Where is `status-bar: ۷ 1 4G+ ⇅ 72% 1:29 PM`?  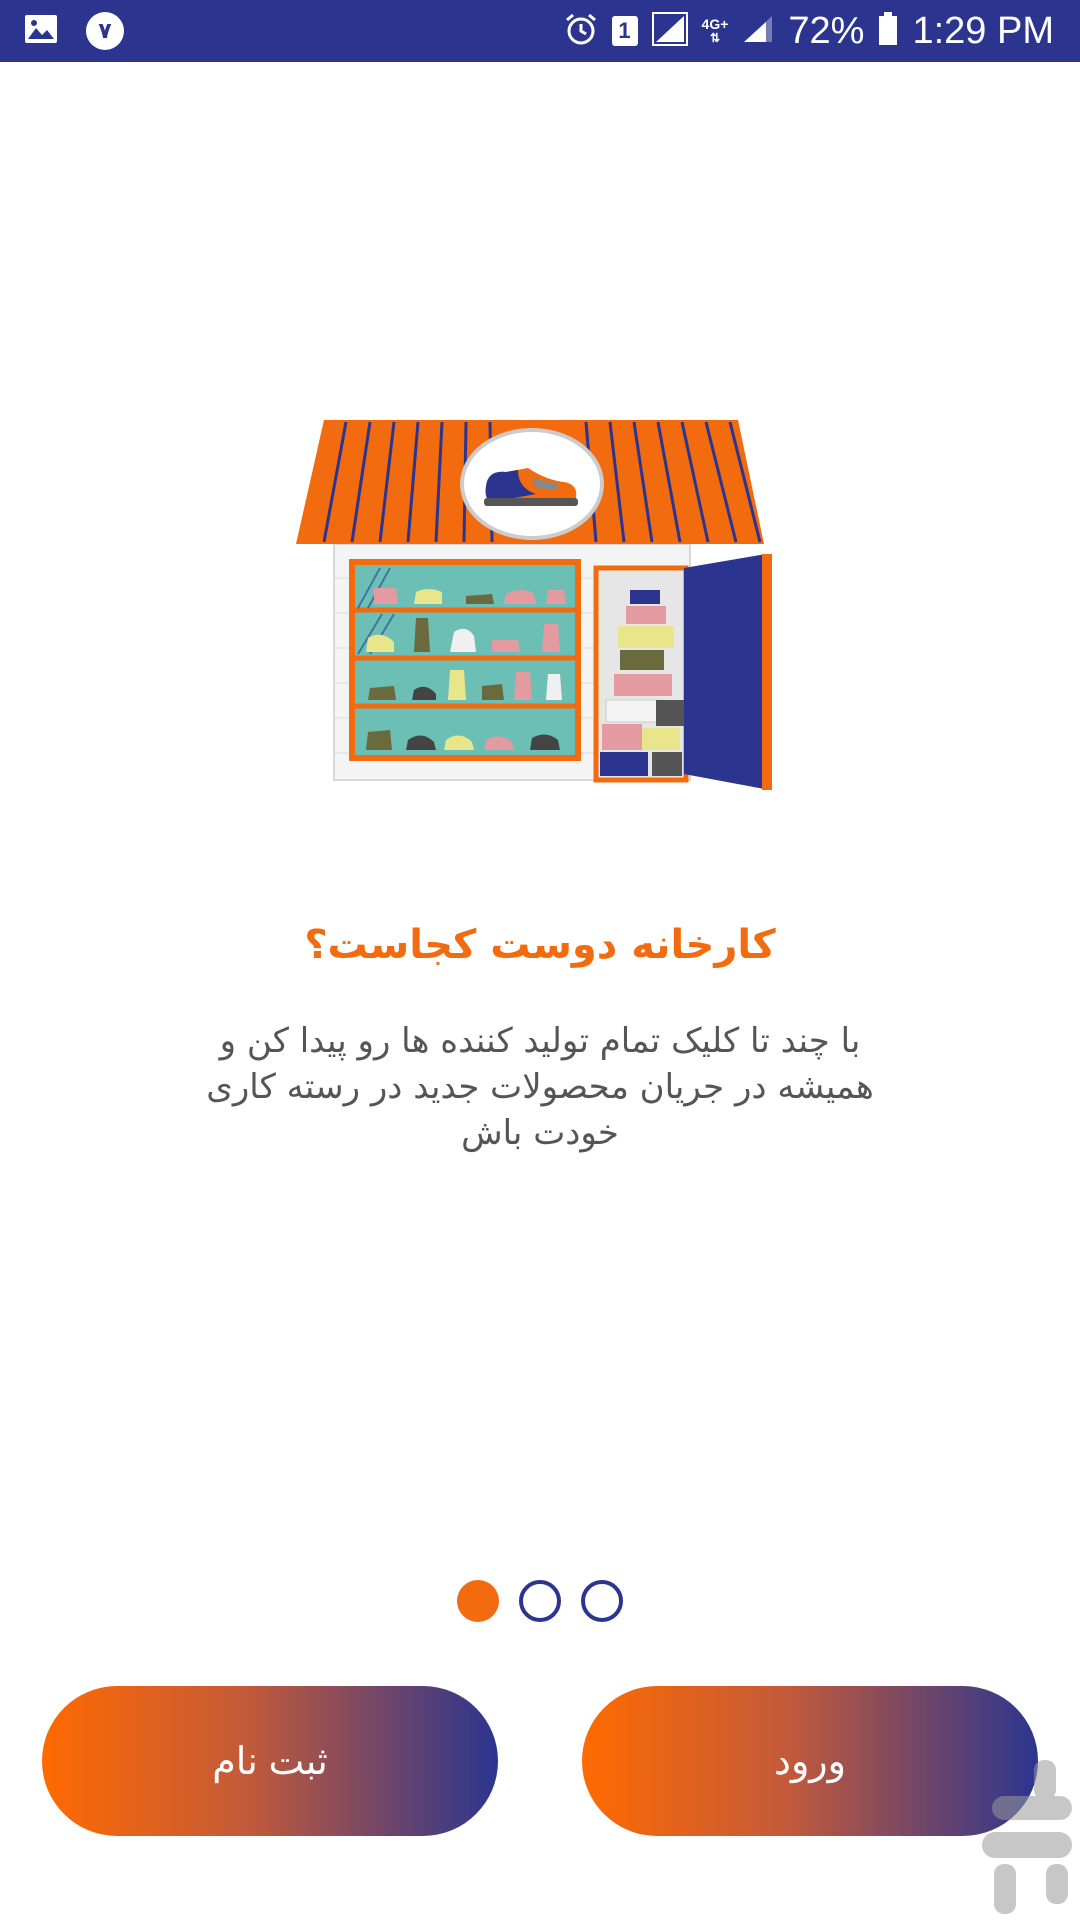
status-bar: ۷ 1 4G+ ⇅ 72% 1:29 PM is located at coordinates (540, 31).